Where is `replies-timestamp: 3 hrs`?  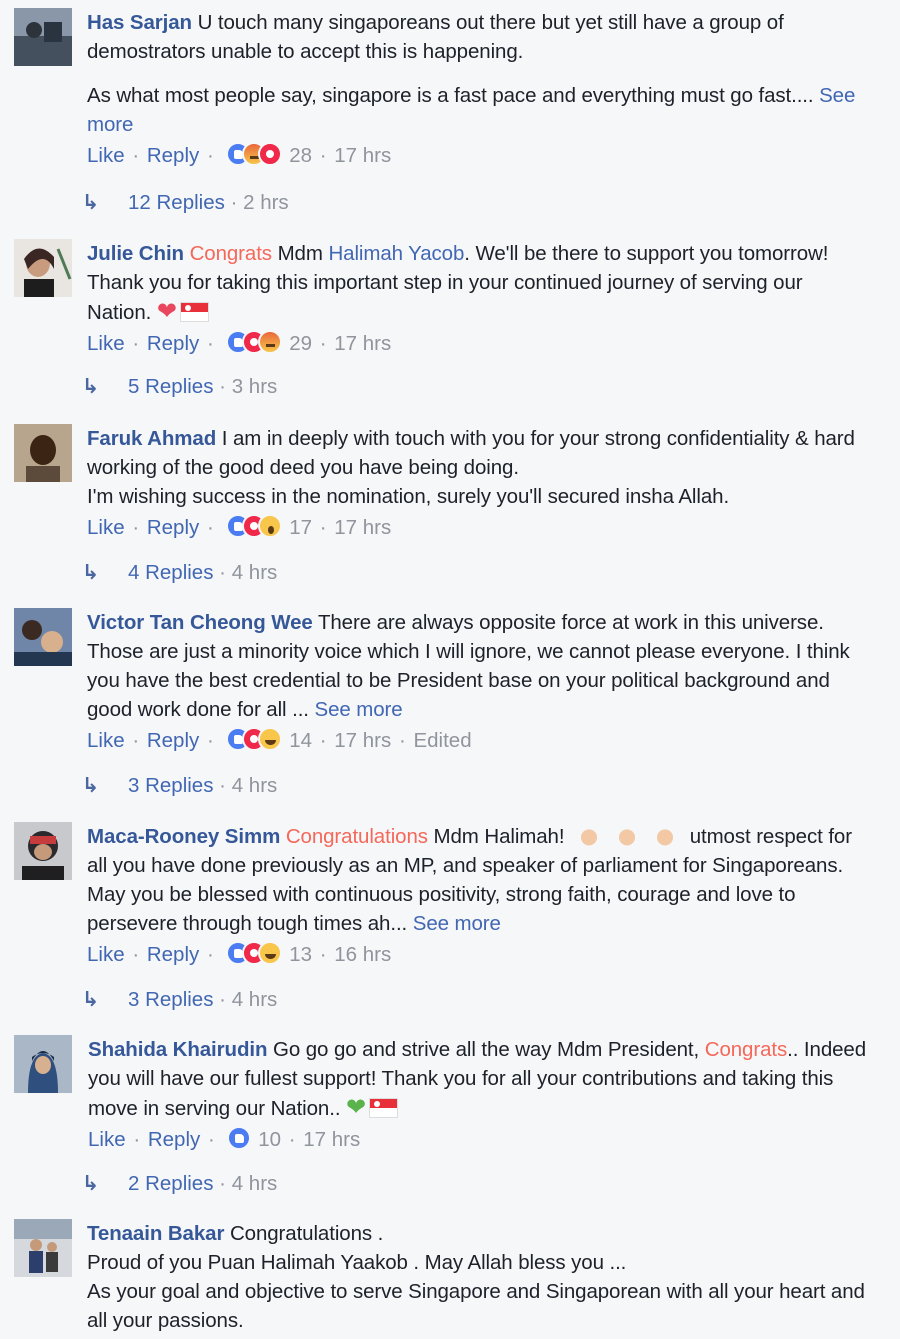
replies-timestamp: 3 hrs is located at coordinates (254, 386).